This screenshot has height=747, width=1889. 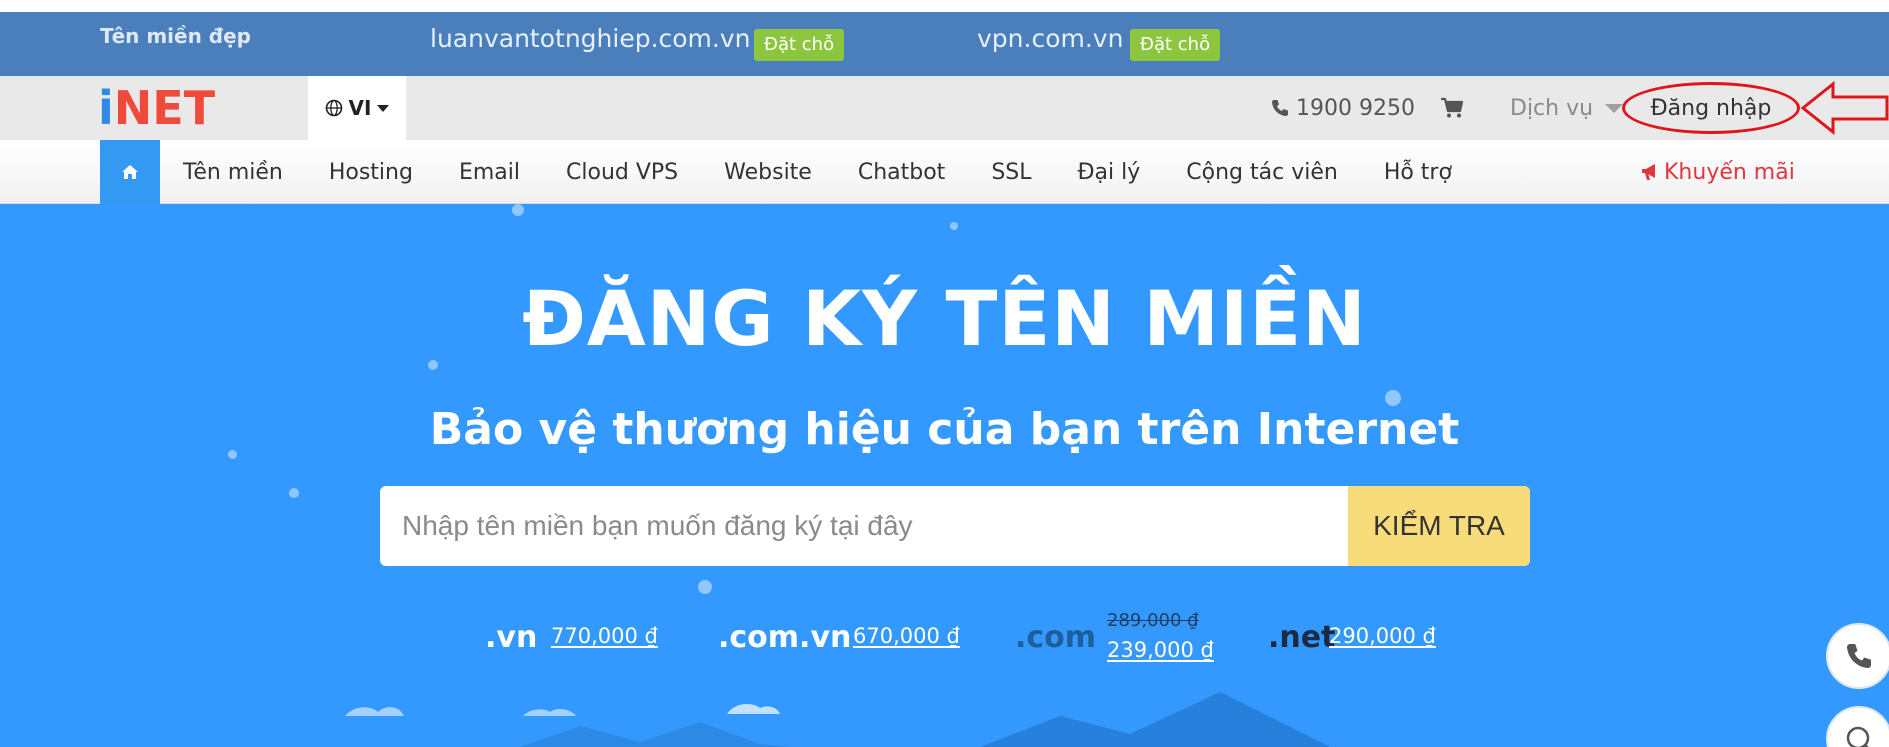 What do you see at coordinates (489, 172) in the screenshot?
I see `nav-item-email: Email` at bounding box center [489, 172].